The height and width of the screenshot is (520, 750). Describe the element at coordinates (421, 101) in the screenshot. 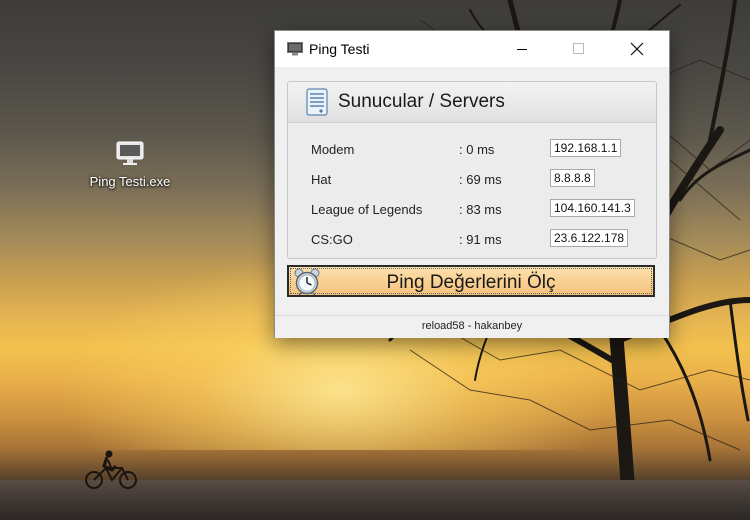

I see `panel-heading: Sunucular / Servers` at that location.